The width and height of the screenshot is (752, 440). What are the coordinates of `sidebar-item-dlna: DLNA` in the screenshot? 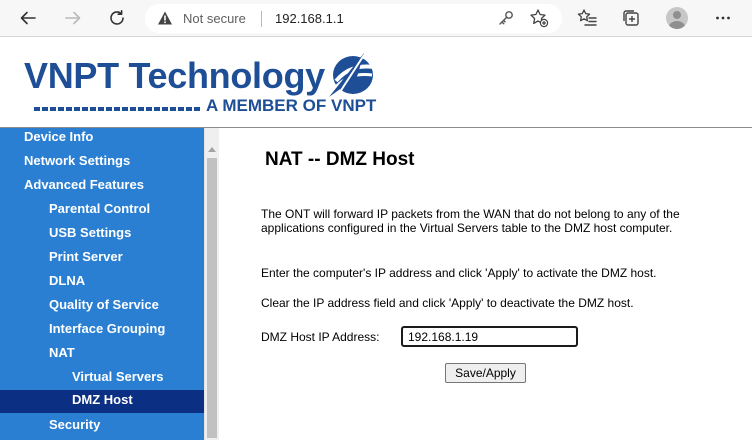 It's located at (102, 284).